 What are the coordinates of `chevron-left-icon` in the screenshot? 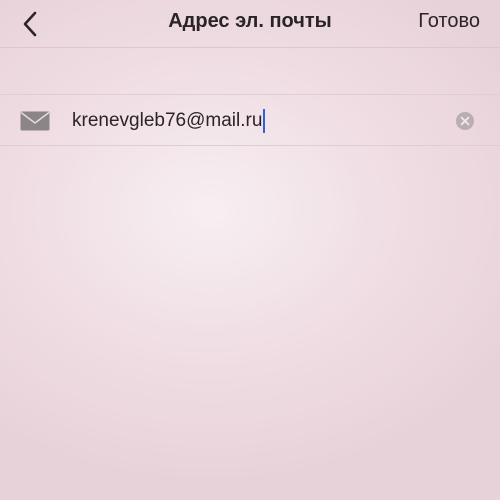 It's located at (30, 24).